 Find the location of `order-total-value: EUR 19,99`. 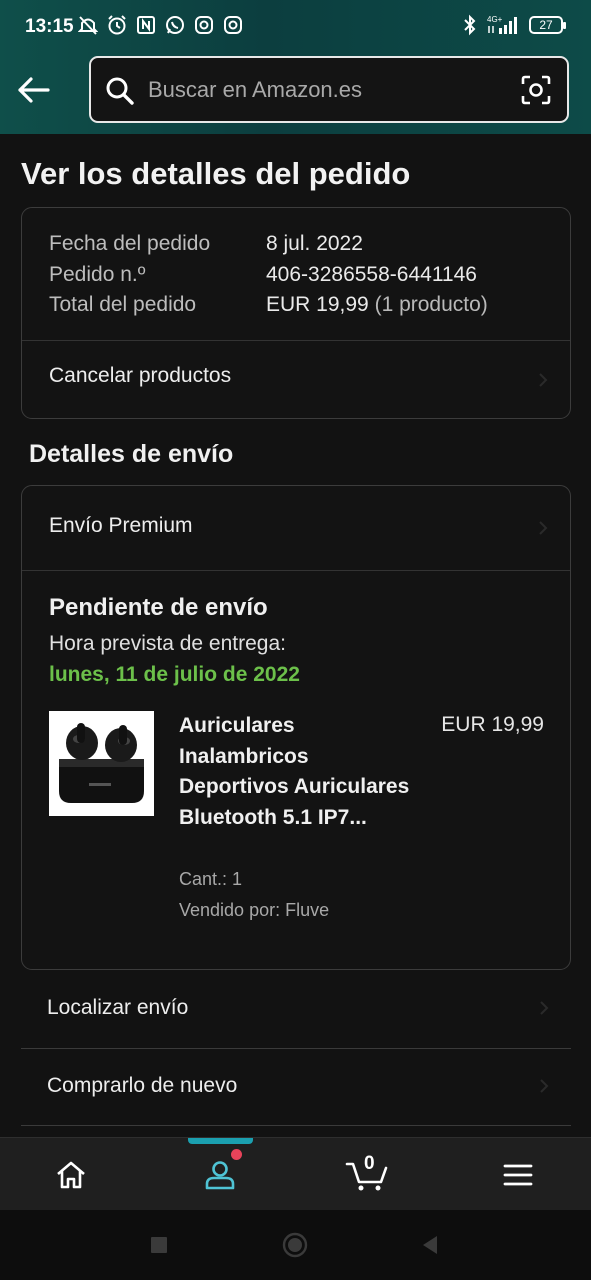

order-total-value: EUR 19,99 is located at coordinates (317, 304).